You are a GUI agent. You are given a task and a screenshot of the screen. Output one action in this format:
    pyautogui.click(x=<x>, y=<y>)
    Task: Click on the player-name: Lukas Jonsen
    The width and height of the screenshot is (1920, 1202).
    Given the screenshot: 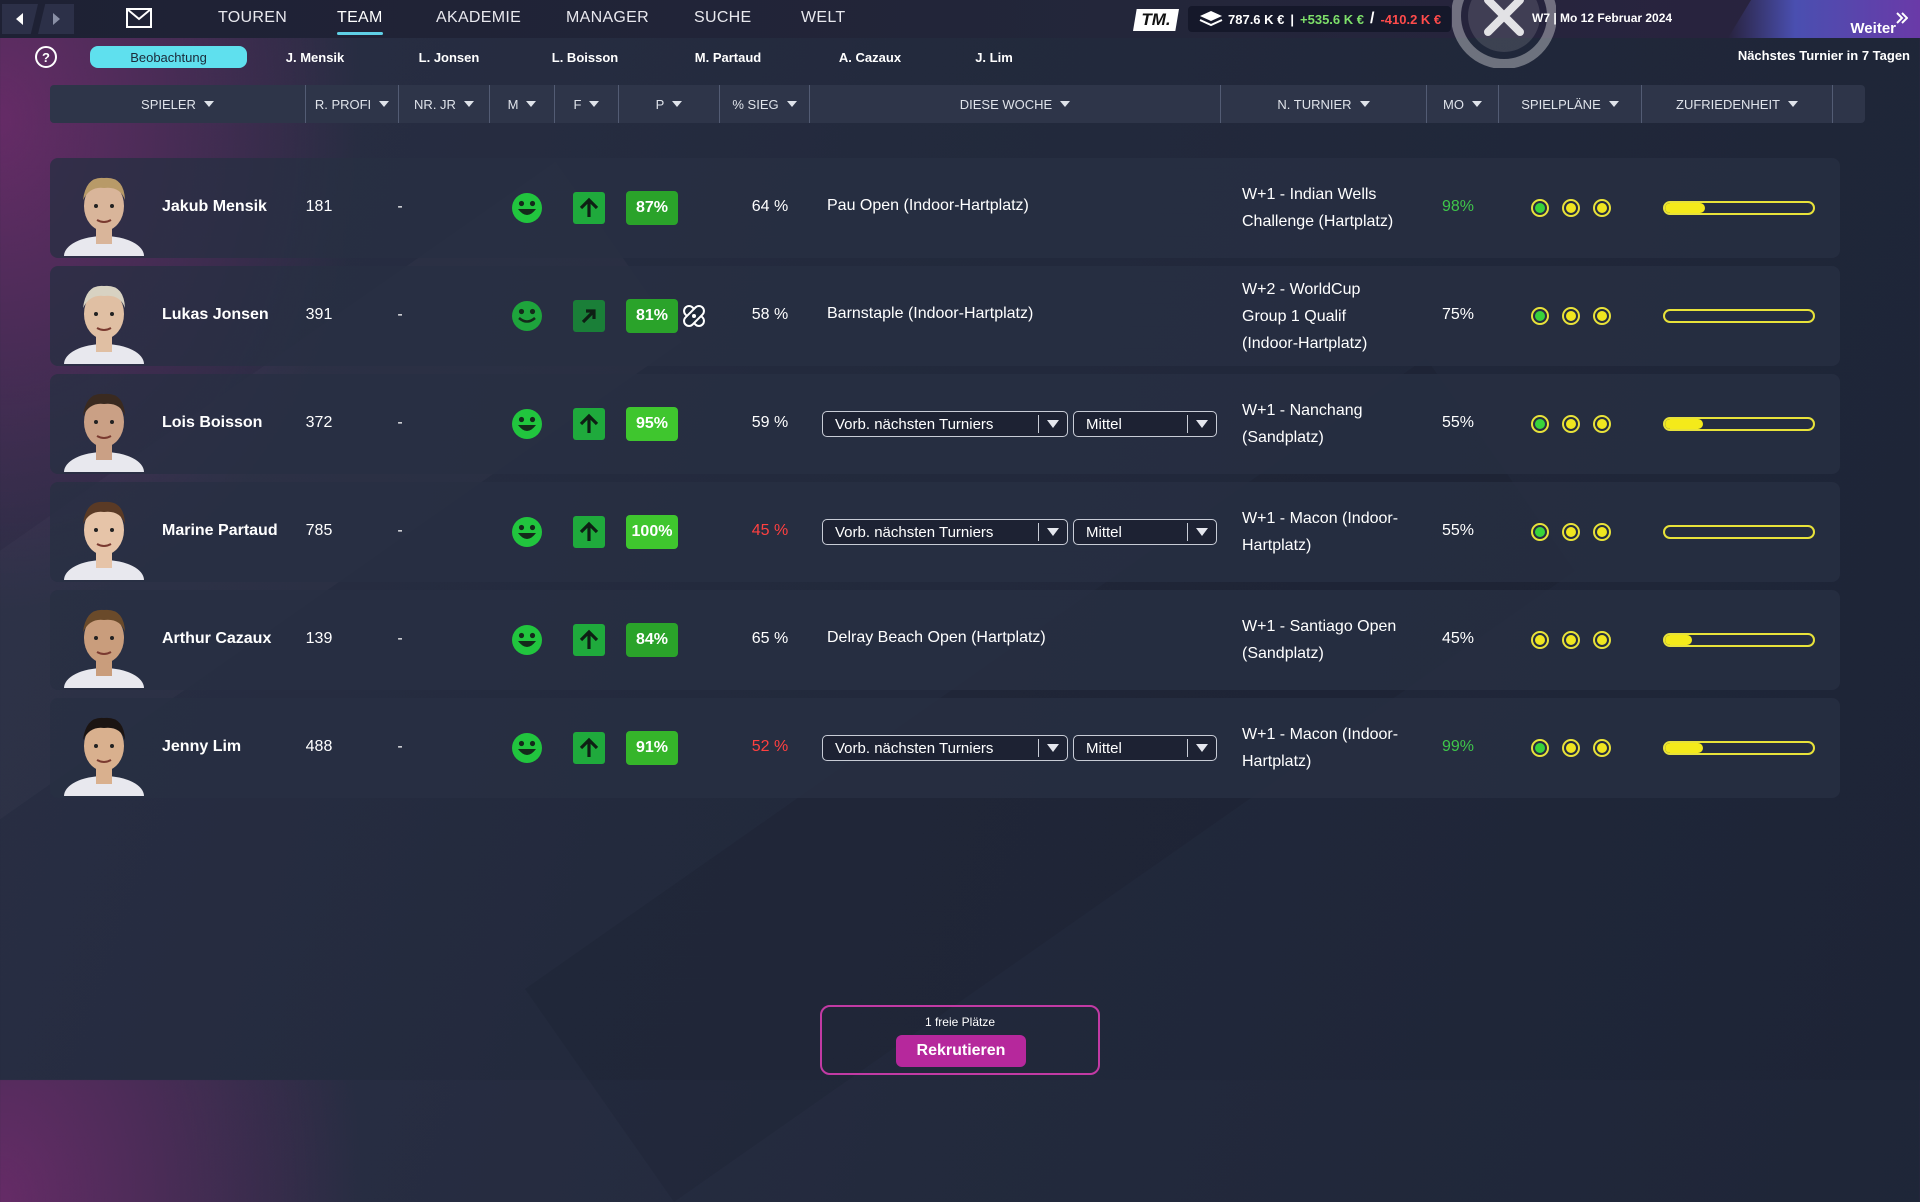 What is the action you would take?
    pyautogui.click(x=215, y=315)
    